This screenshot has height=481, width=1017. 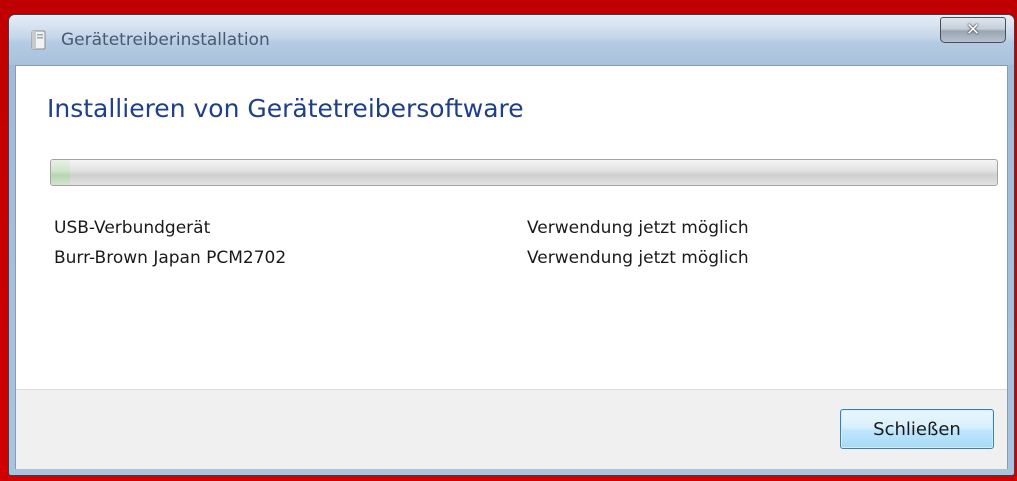 I want to click on progress-bar, so click(x=524, y=172).